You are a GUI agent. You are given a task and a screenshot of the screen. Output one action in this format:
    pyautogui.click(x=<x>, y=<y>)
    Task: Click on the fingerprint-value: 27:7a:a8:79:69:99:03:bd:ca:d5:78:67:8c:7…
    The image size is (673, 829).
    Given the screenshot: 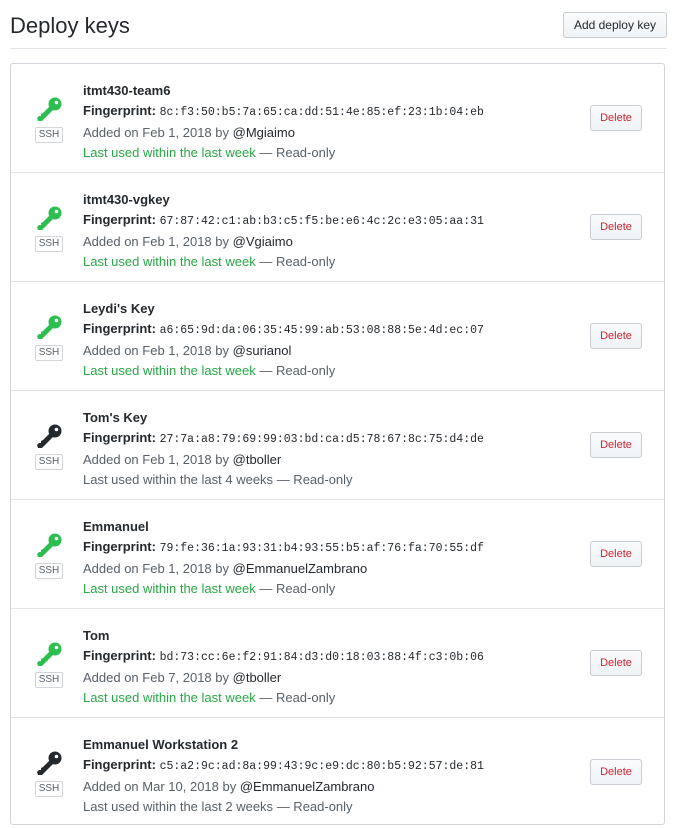 What is the action you would take?
    pyautogui.click(x=321, y=439)
    